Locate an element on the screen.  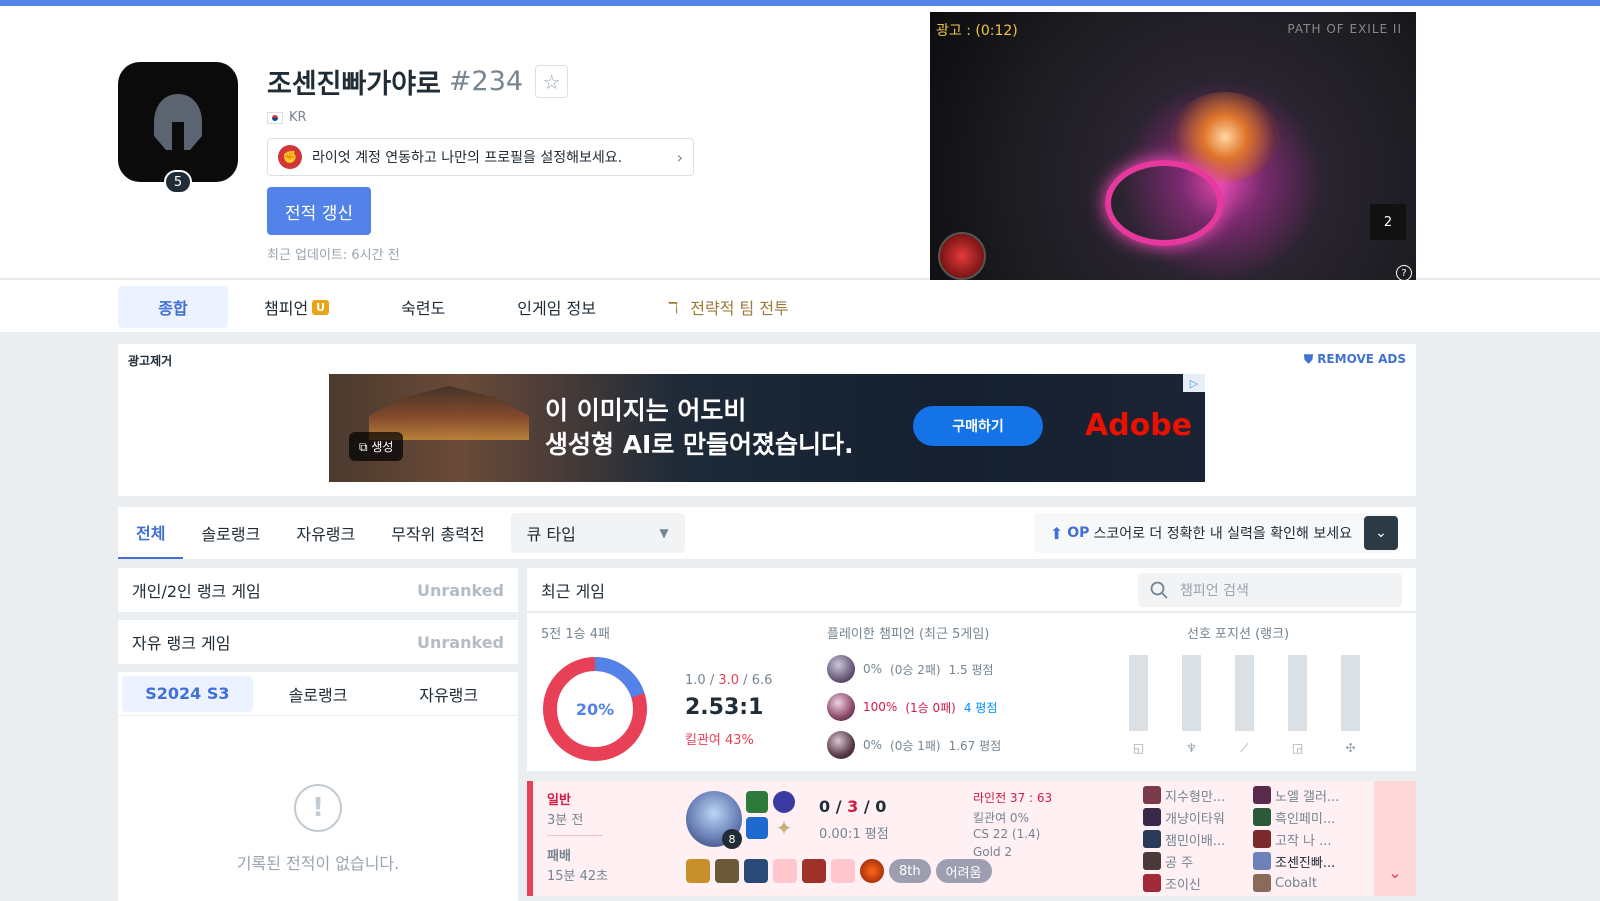
champion-row: 100% (1승 0패) 4 평점 is located at coordinates (912, 707).